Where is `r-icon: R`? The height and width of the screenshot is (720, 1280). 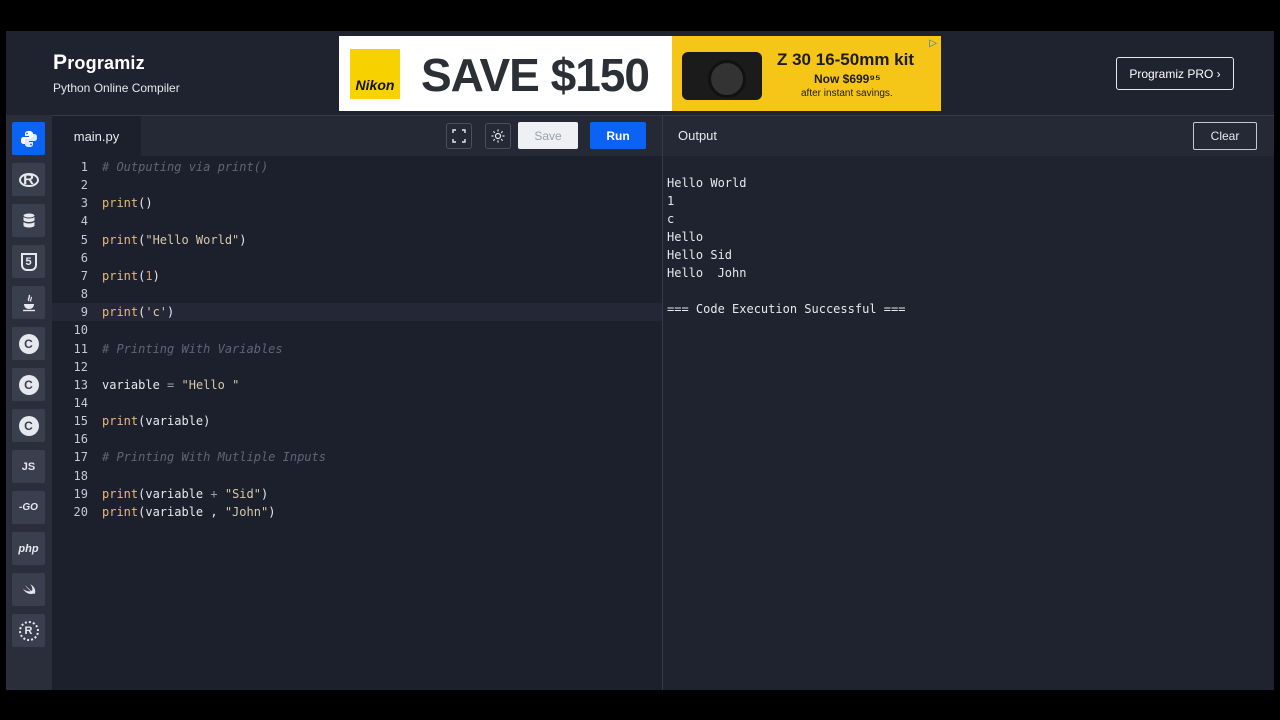 r-icon: R is located at coordinates (28, 179).